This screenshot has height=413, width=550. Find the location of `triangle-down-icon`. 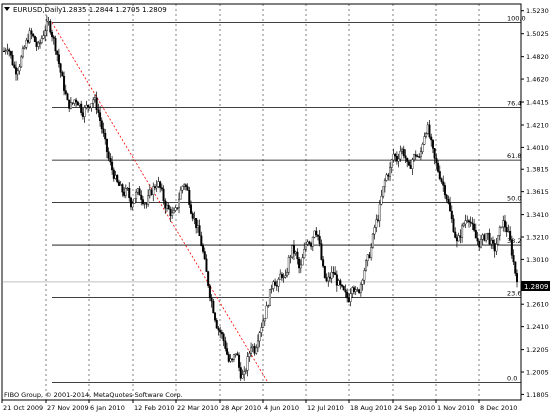

triangle-down-icon is located at coordinates (7, 9).